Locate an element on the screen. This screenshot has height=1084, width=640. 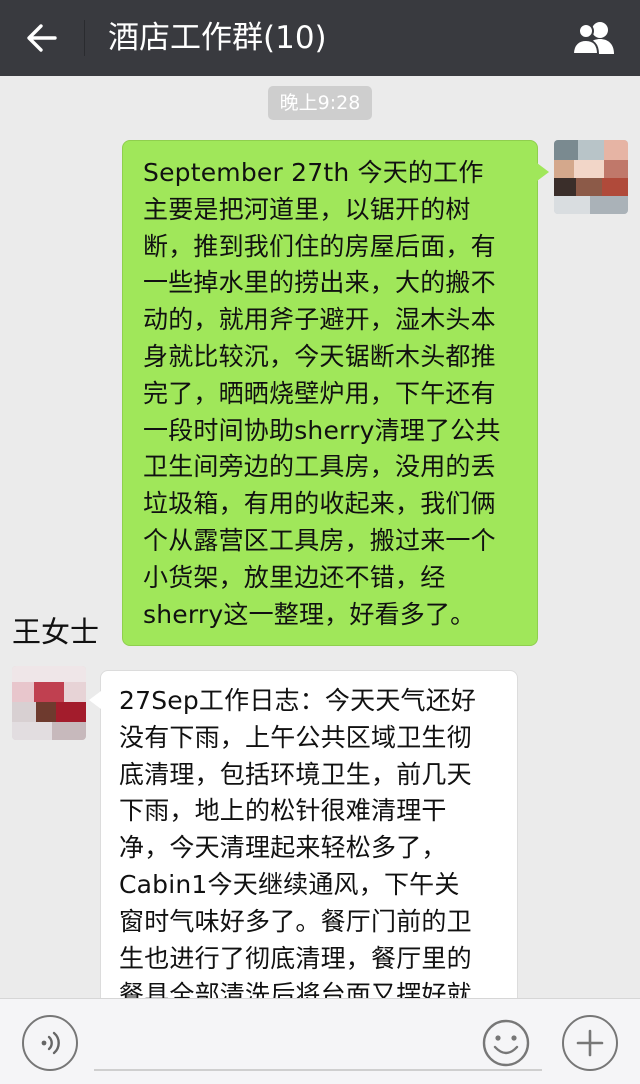
message-line: 下雨，地上的松针很难清理干 is located at coordinates (283, 811).